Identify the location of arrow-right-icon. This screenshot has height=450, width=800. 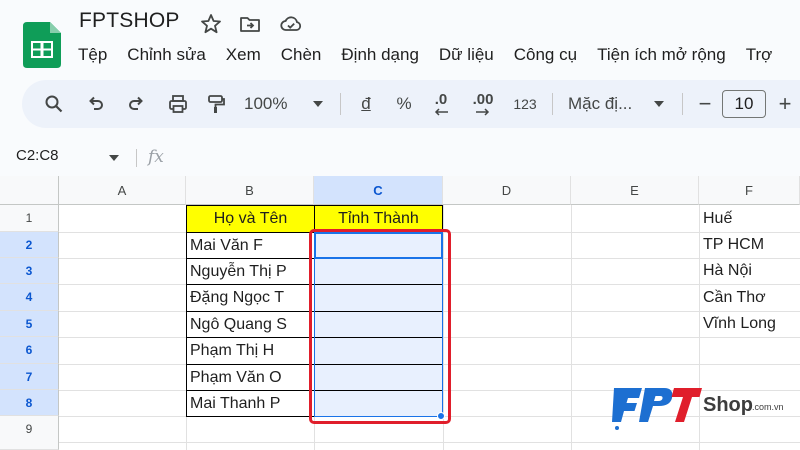
(483, 112).